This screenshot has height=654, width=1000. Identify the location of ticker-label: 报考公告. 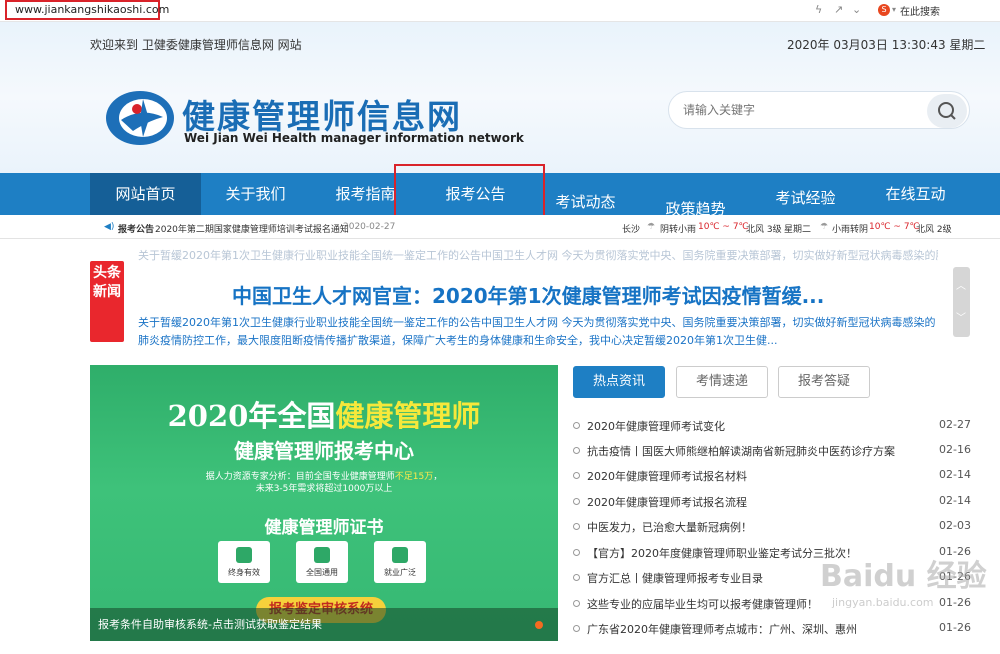
(136, 230).